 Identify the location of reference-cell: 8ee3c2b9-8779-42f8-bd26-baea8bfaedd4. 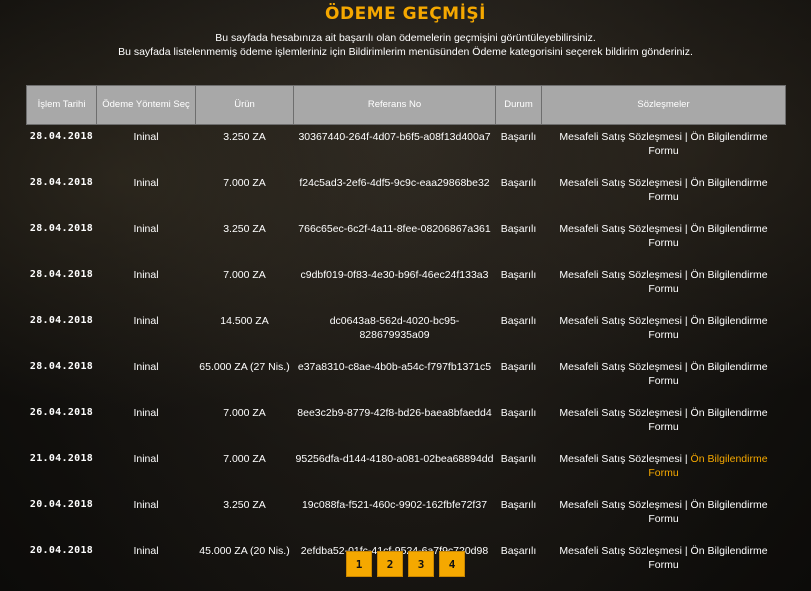
(394, 413).